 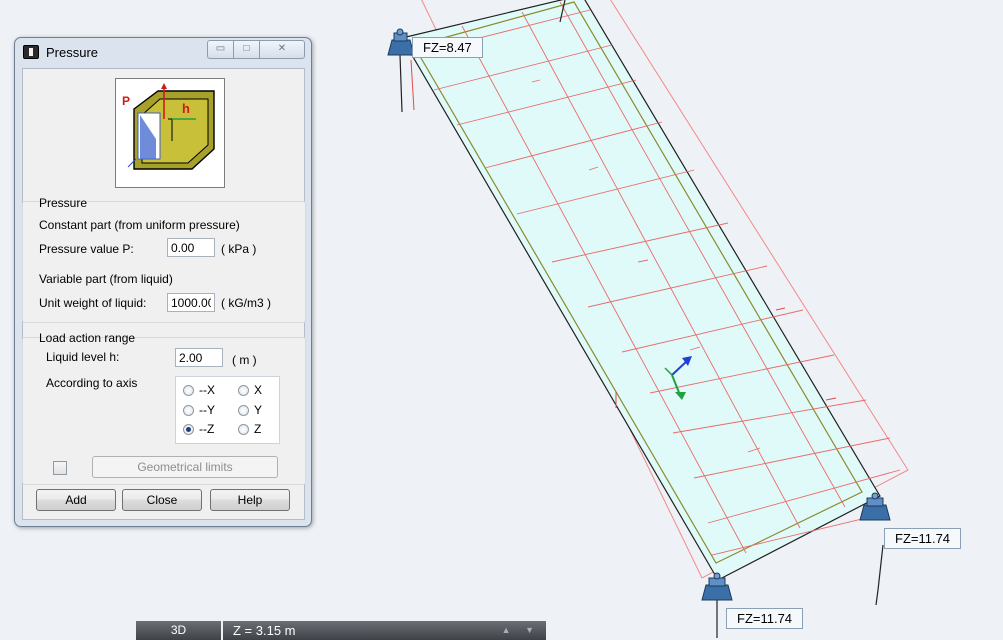 I want to click on help-button: Help, so click(x=250, y=500).